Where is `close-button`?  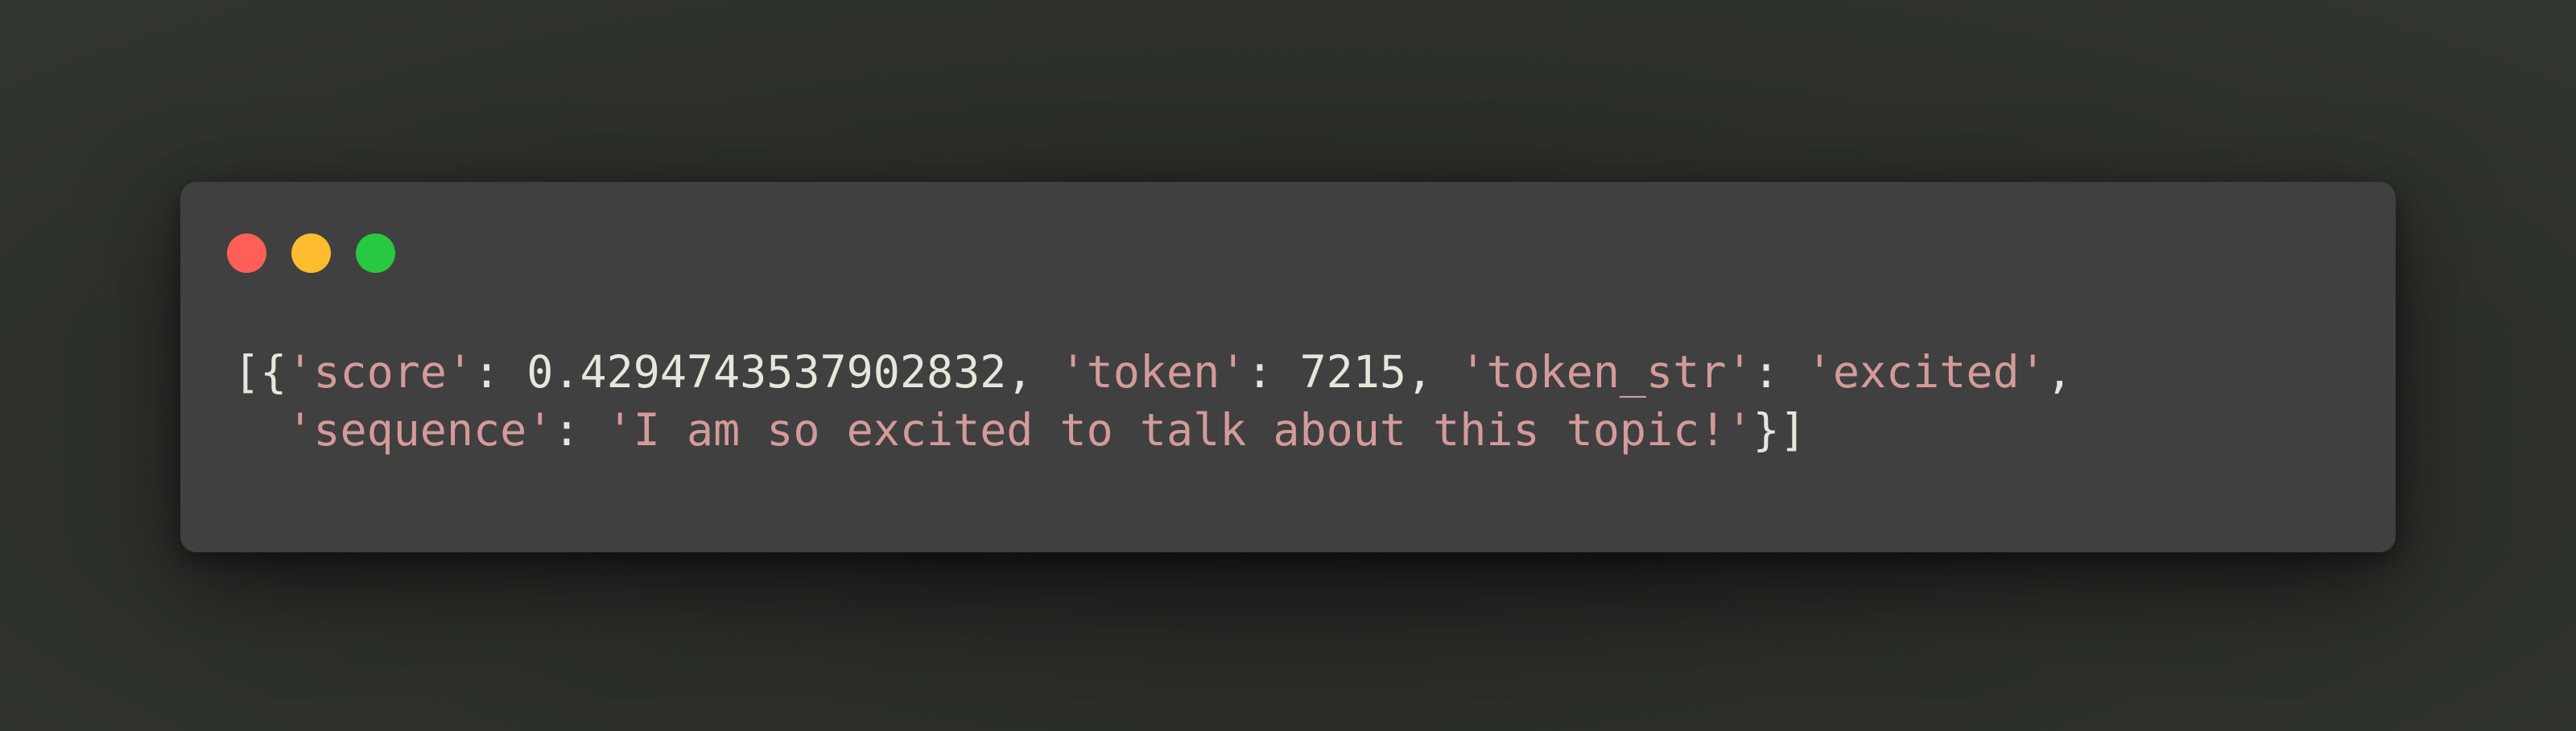 close-button is located at coordinates (246, 253).